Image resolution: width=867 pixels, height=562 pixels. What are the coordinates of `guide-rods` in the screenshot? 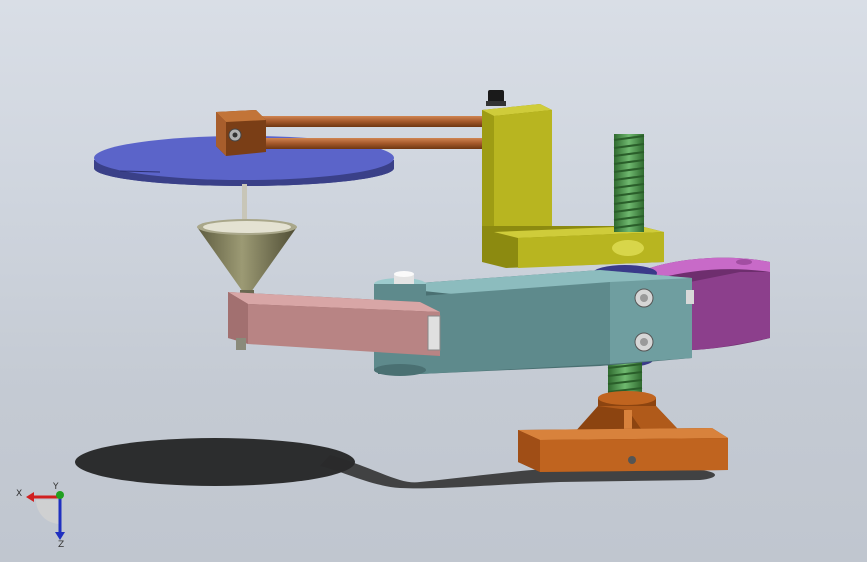 It's located at (371, 132).